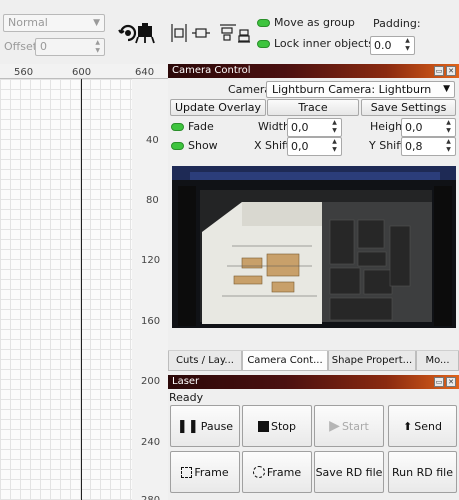 The width and height of the screenshot is (459, 500). Describe the element at coordinates (272, 145) in the screenshot. I see `xshift-label: X Shift` at that location.